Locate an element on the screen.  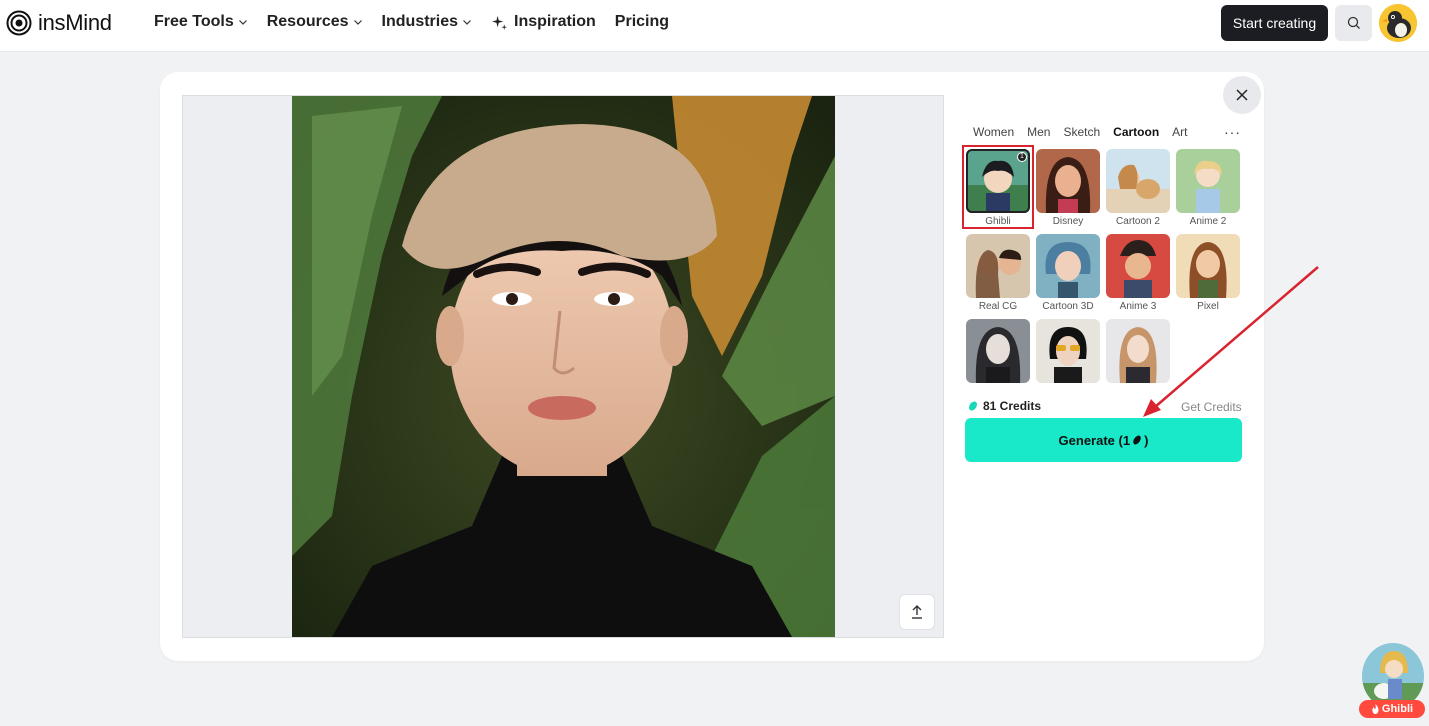
style-tile-cartoon-2: Cartoon 2 is located at coordinates (1138, 188).